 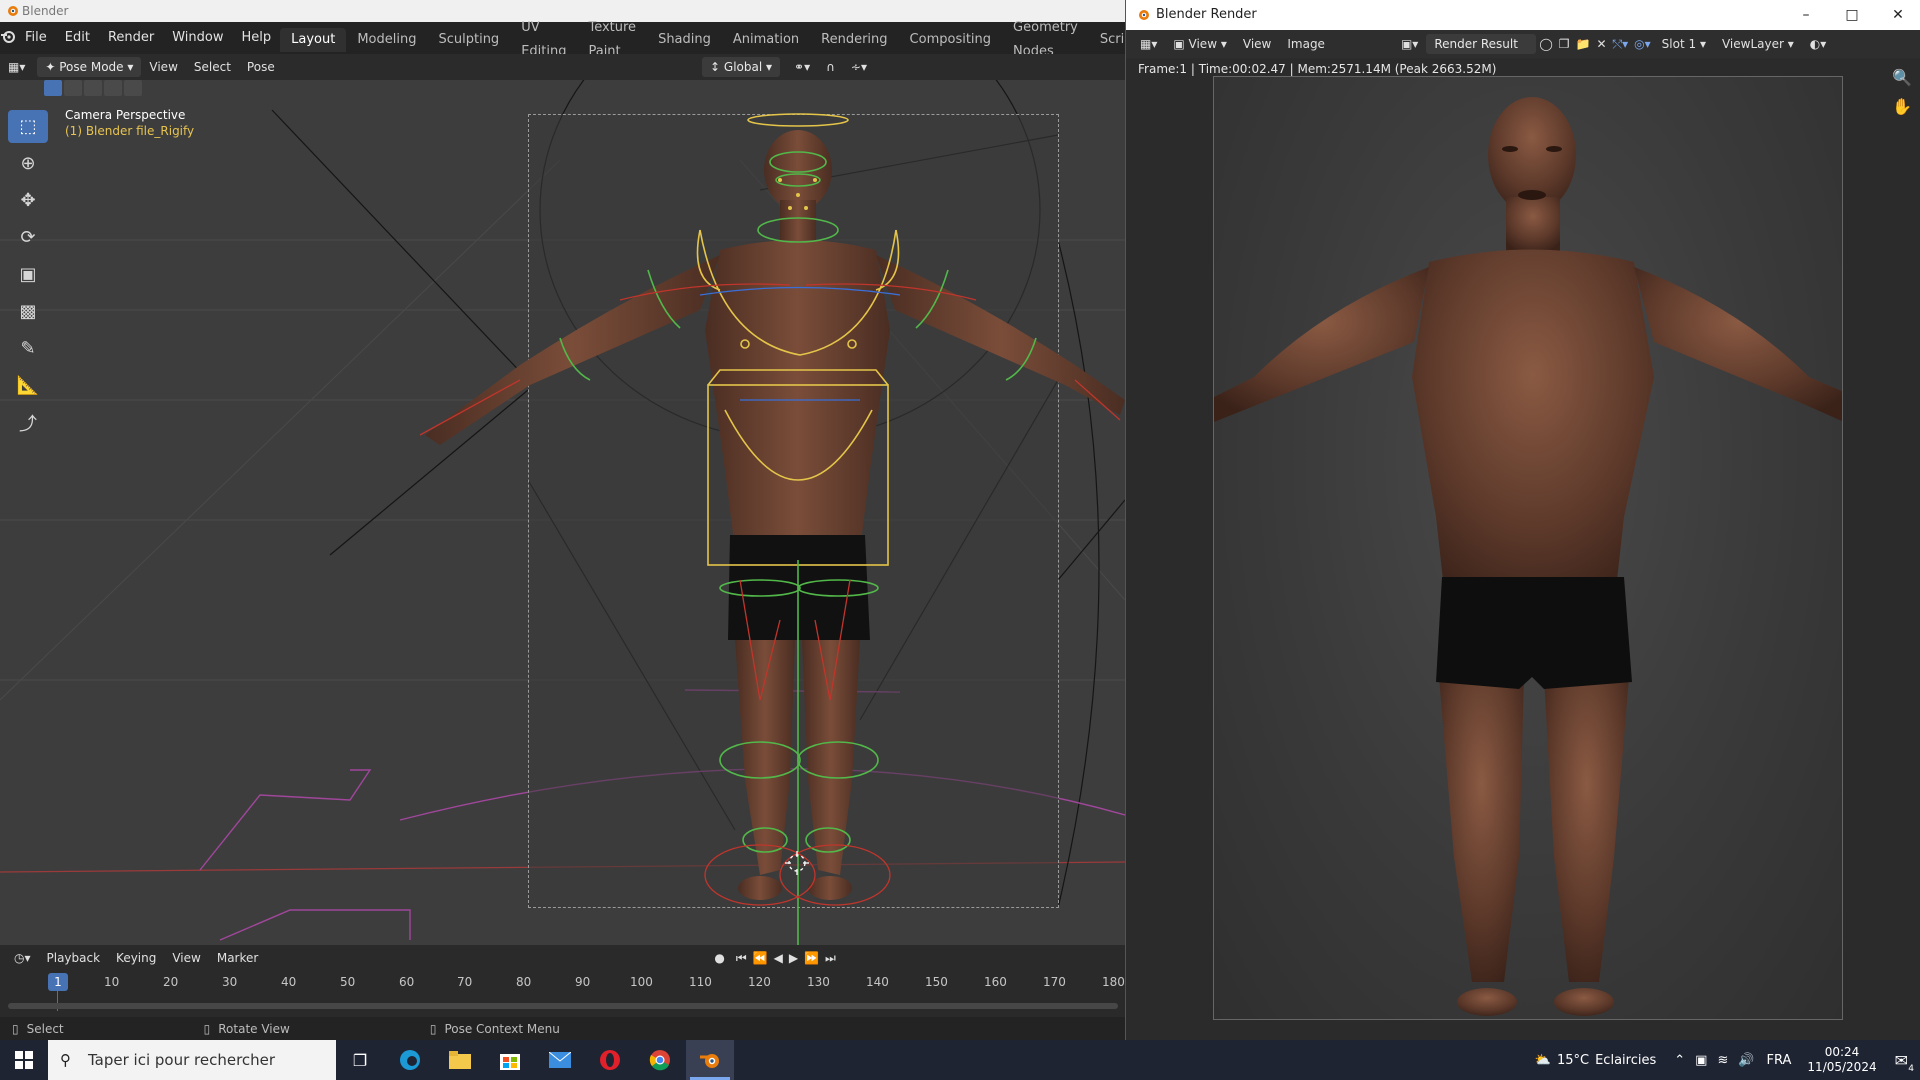 I want to click on image-name-field: Render Result, so click(x=1481, y=44).